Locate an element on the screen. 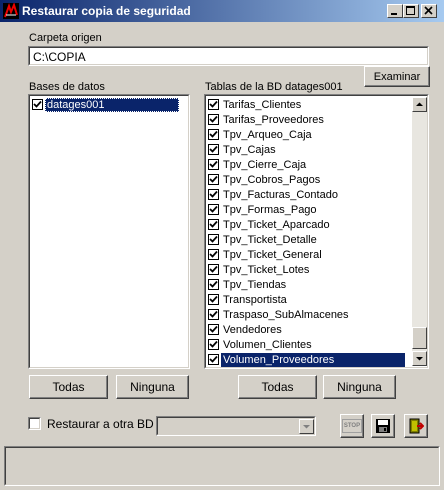 The image size is (444, 490). table-name: Tpv_Ticket_Lotes is located at coordinates (266, 269).